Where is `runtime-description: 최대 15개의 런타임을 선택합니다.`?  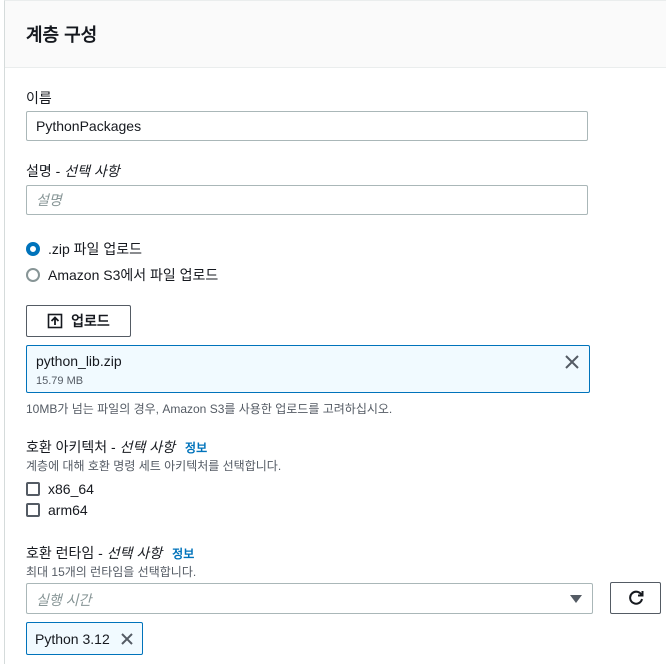 runtime-description: 최대 15개의 런타임을 선택합니다. is located at coordinates (111, 572).